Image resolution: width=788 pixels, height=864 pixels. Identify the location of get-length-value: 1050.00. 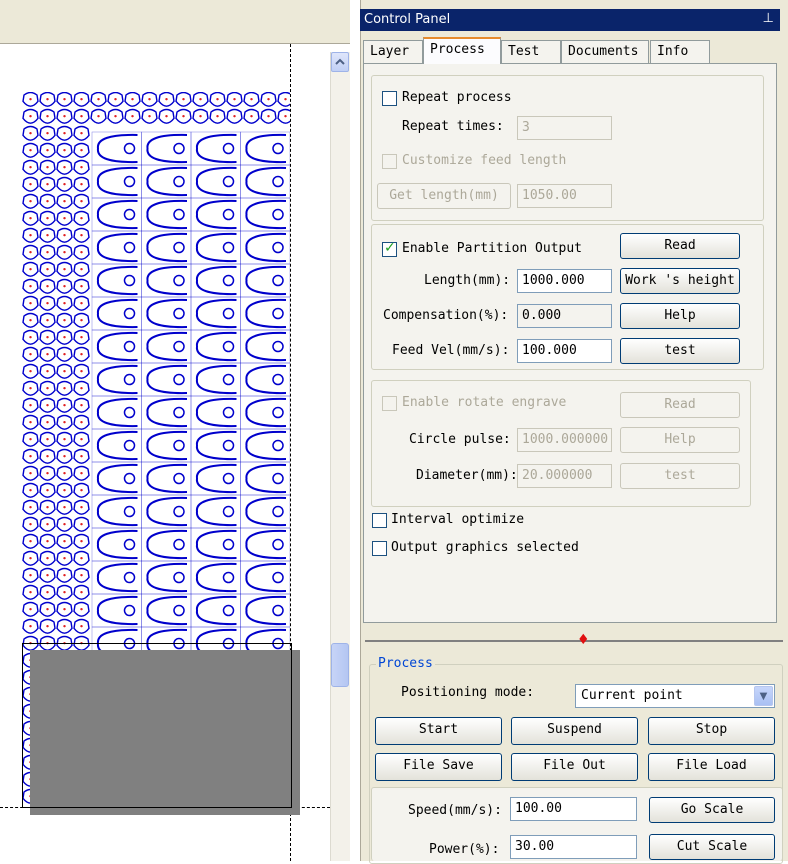
(564, 196).